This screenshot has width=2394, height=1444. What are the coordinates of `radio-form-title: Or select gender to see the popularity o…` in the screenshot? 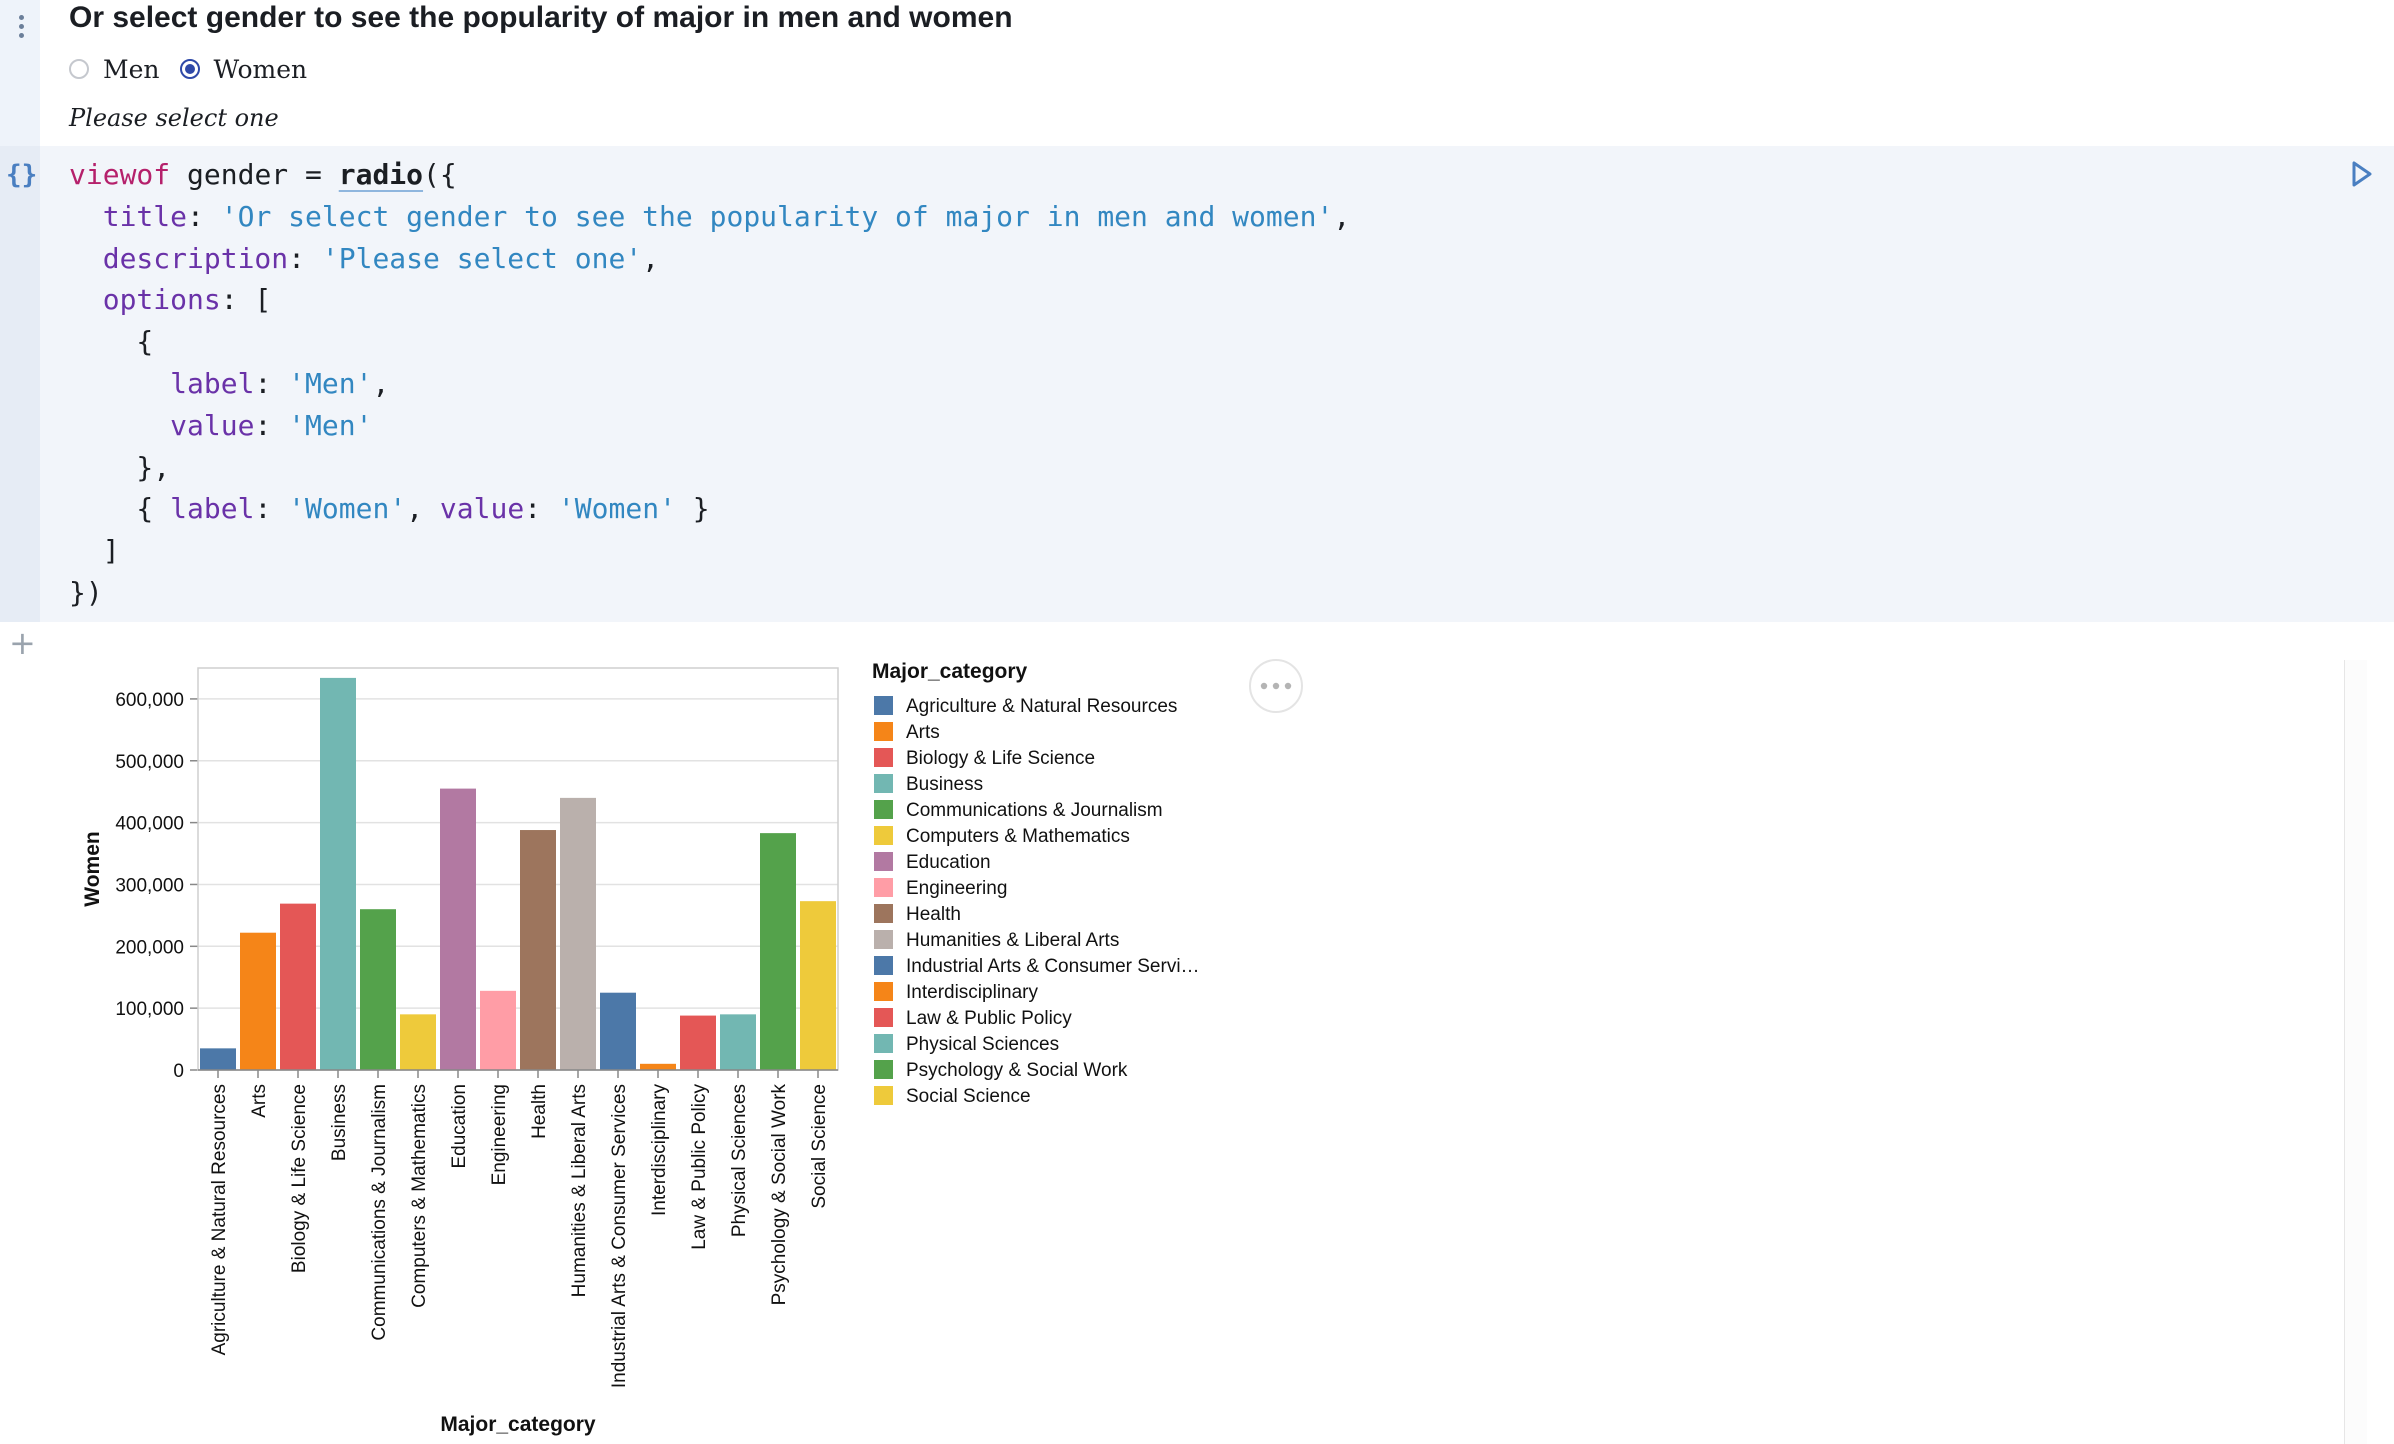 It's located at (541, 17).